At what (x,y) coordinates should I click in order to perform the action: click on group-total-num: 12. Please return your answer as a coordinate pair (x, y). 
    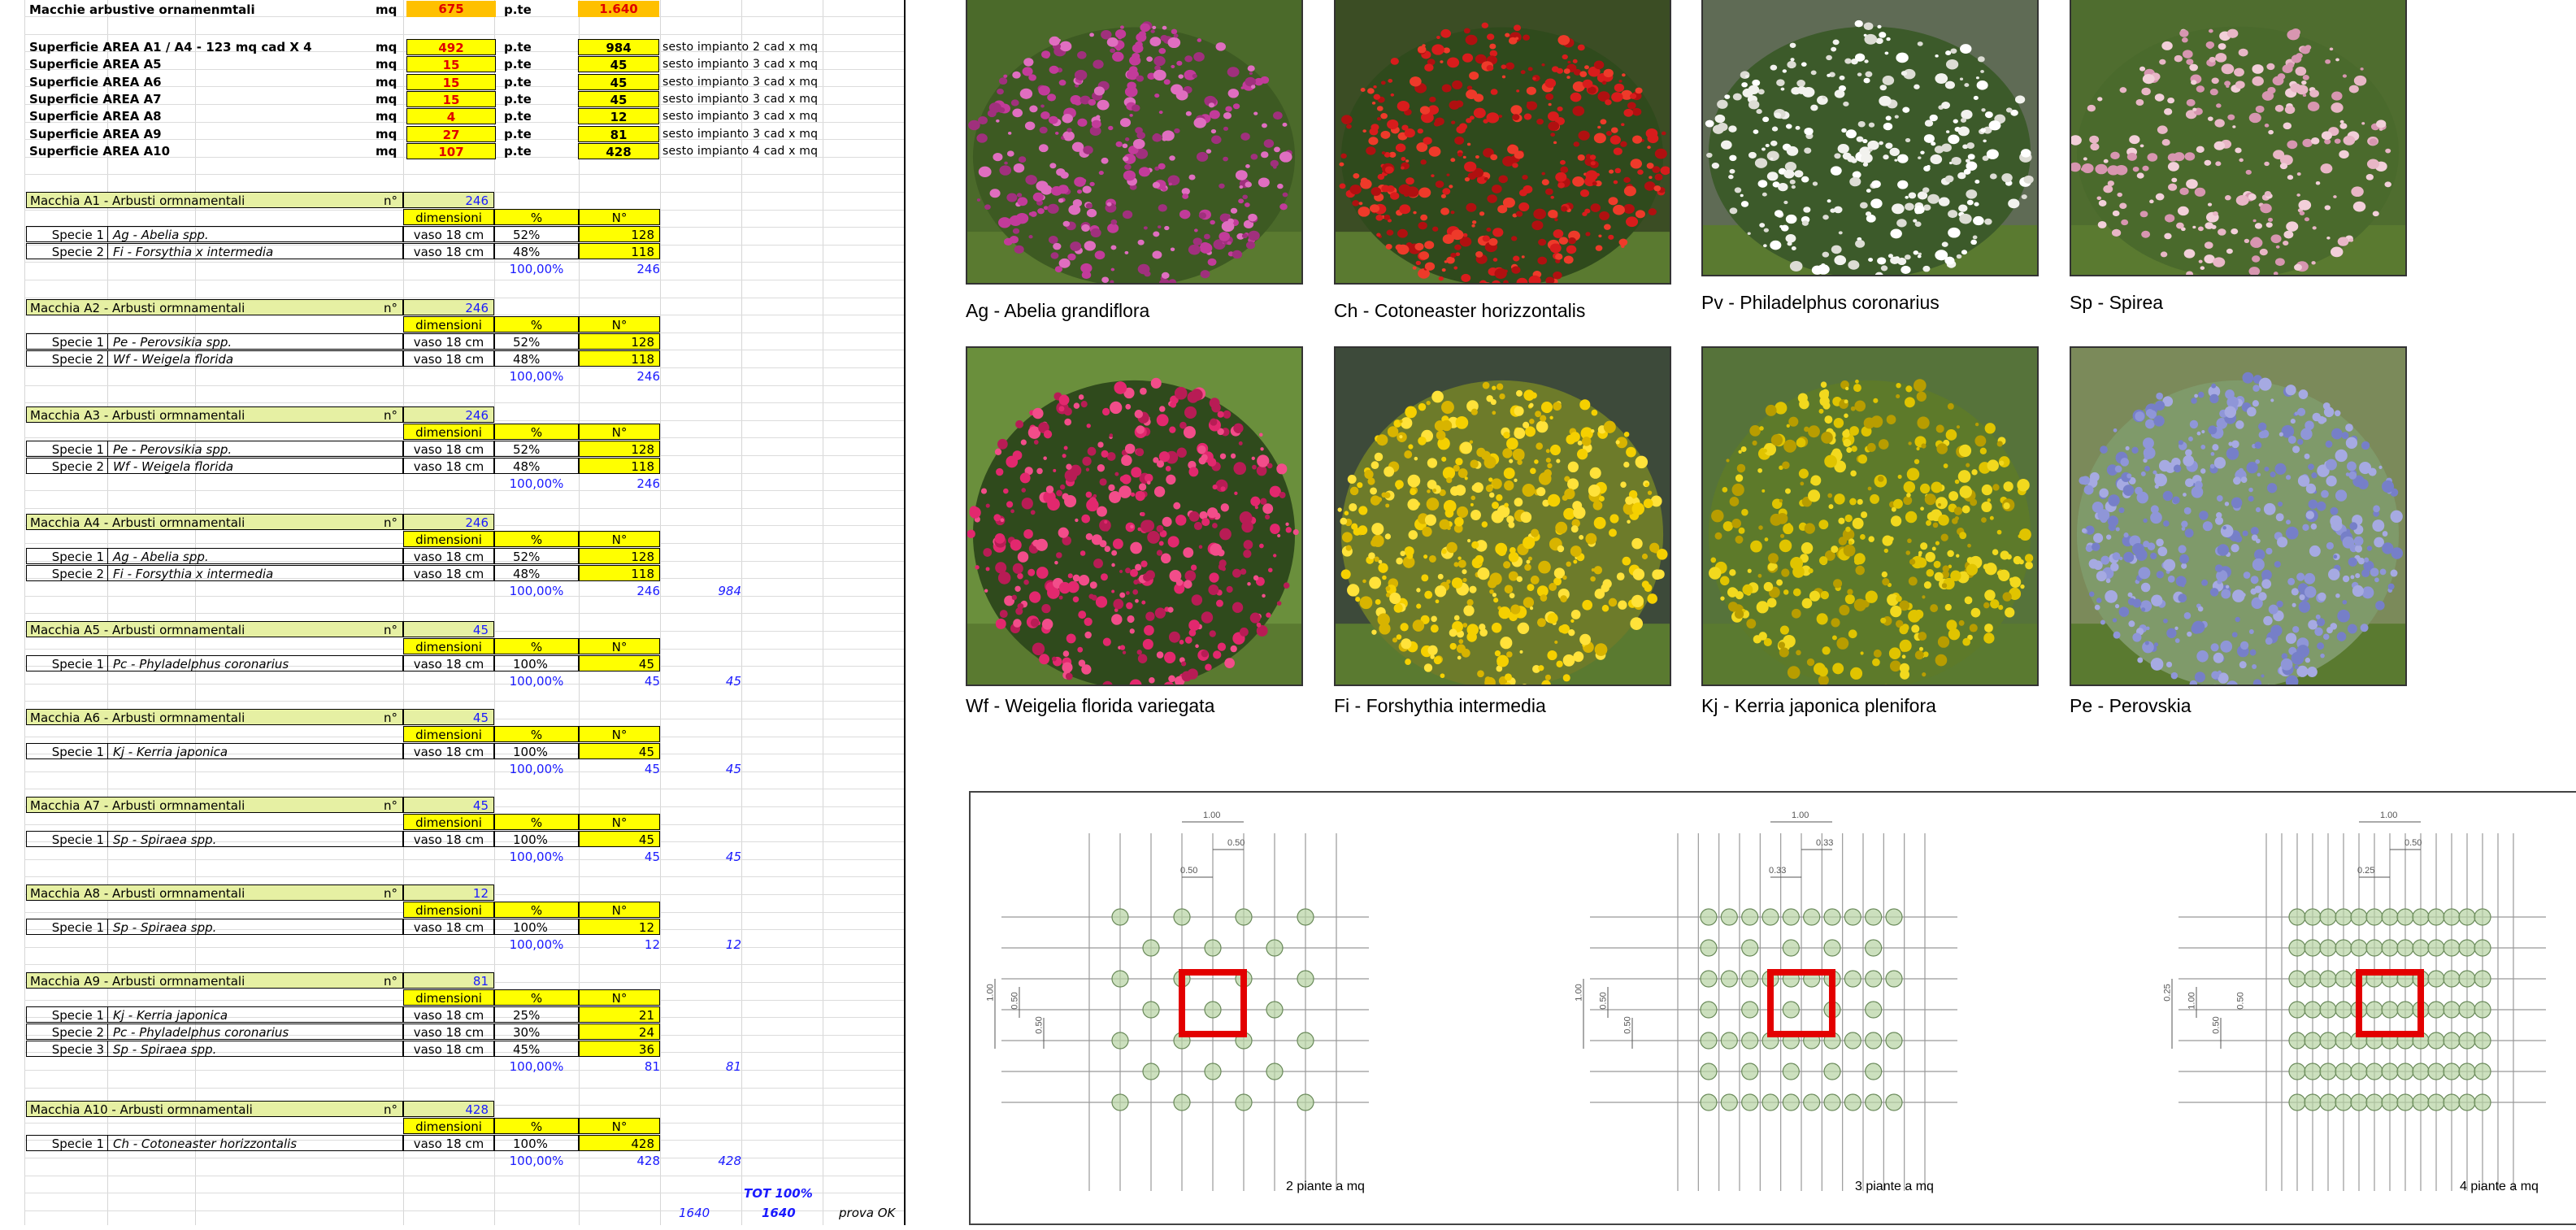
    Looking at the image, I should click on (622, 945).